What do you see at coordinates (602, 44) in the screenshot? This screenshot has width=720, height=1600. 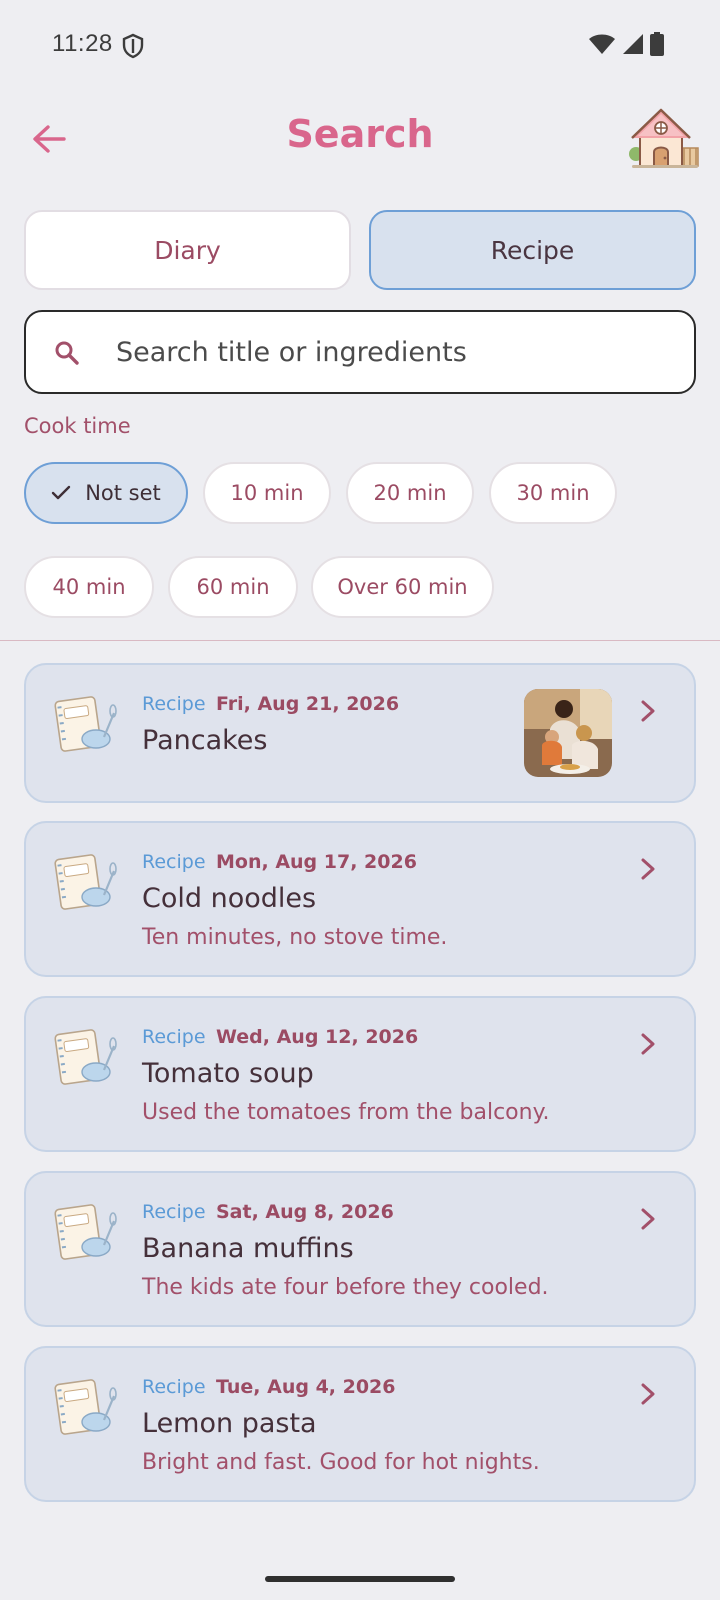 I see `wifi-icon` at bounding box center [602, 44].